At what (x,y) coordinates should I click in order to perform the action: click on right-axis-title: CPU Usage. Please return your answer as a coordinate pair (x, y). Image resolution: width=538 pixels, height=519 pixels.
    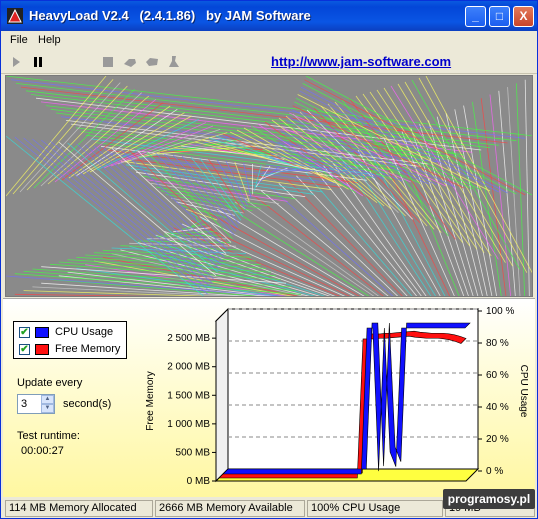
    Looking at the image, I should click on (523, 391).